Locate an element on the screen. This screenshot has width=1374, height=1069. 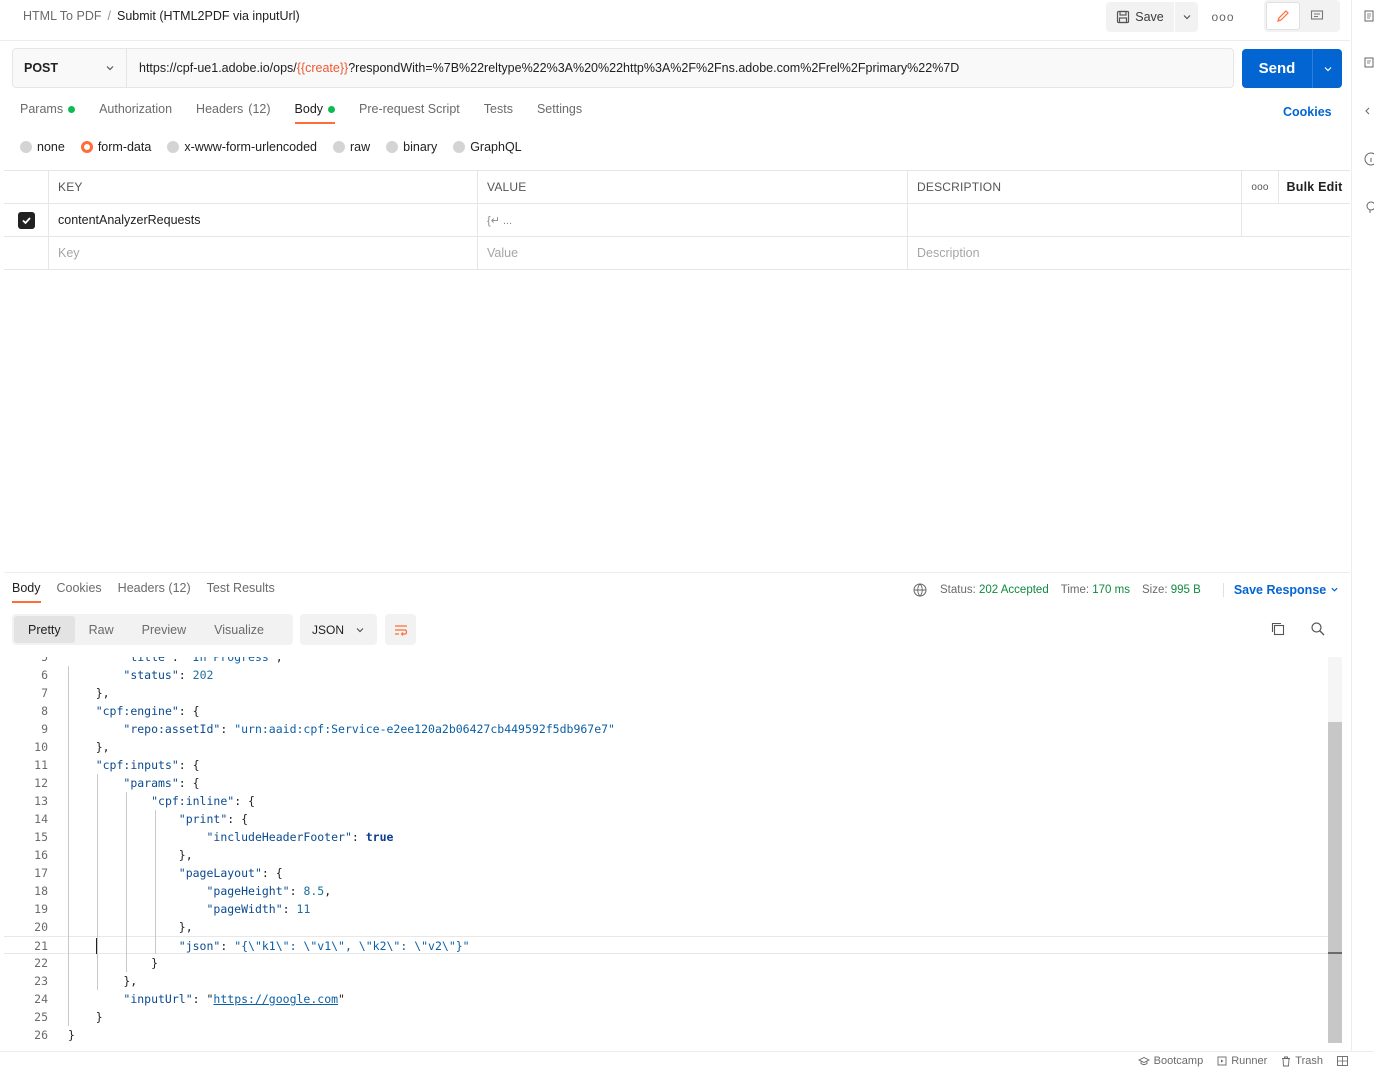
code-text: }, is located at coordinates (89, 693).